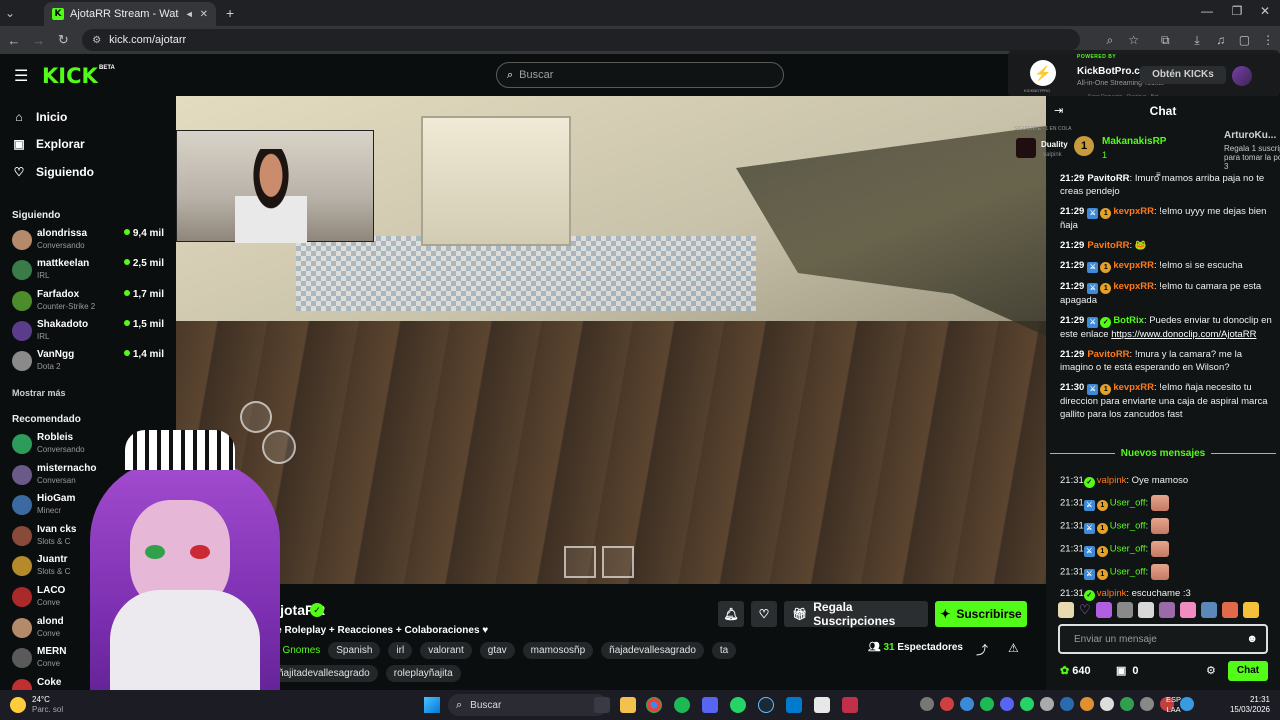 This screenshot has width=1280, height=720. What do you see at coordinates (130, 14) in the screenshot?
I see `browser-tab: K AjotaRR Stream - Watch Li ◄ ✕` at bounding box center [130, 14].